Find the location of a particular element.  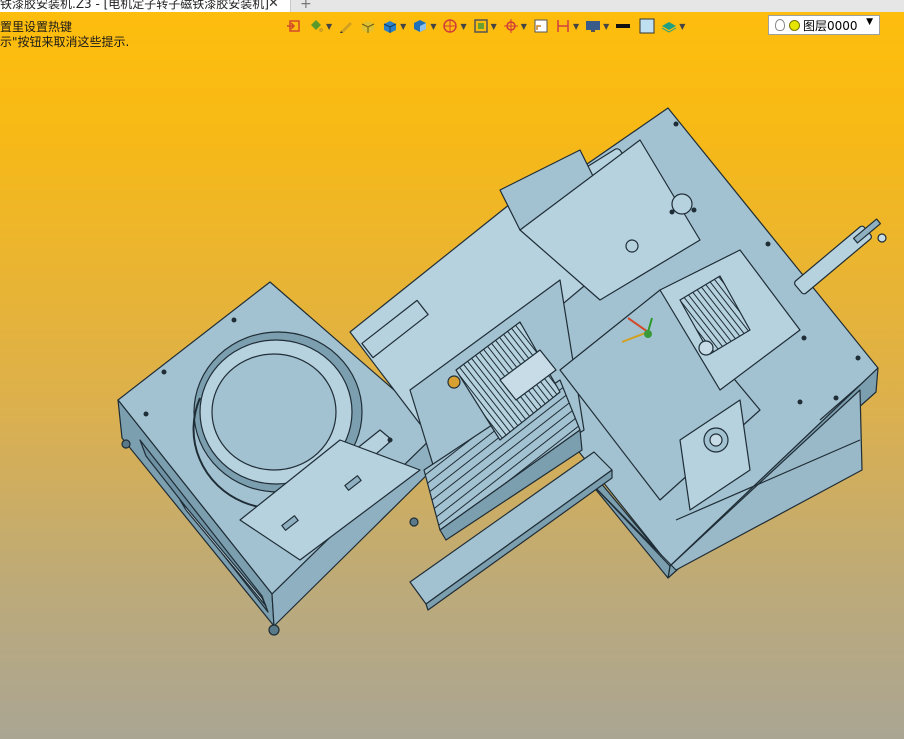

view-toolbar: ▼ ▼ ▼ ▼ ▼ ▼ ▼ ▼ ▼ is located at coordinates (488, 26).